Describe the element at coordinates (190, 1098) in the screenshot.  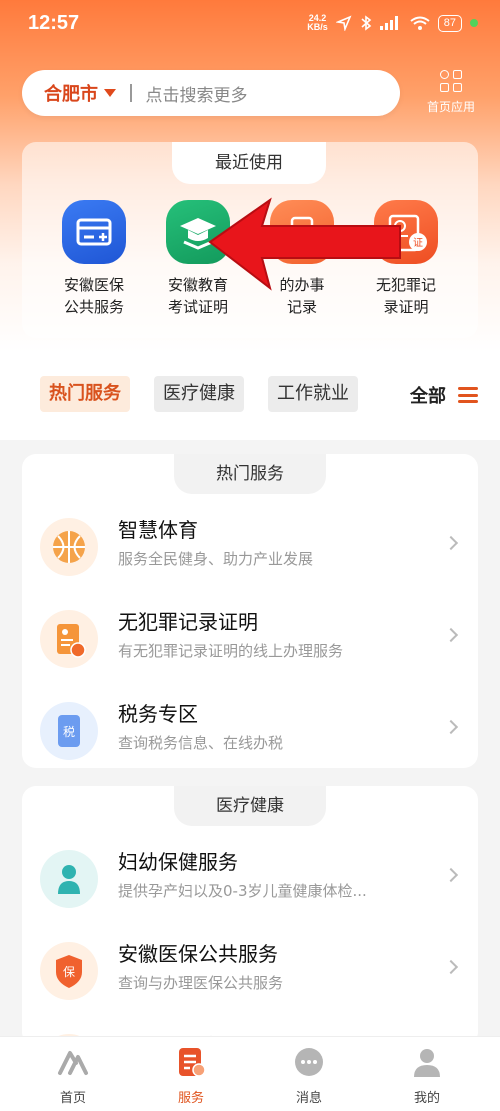
I see `nav-services-label: 服务` at that location.